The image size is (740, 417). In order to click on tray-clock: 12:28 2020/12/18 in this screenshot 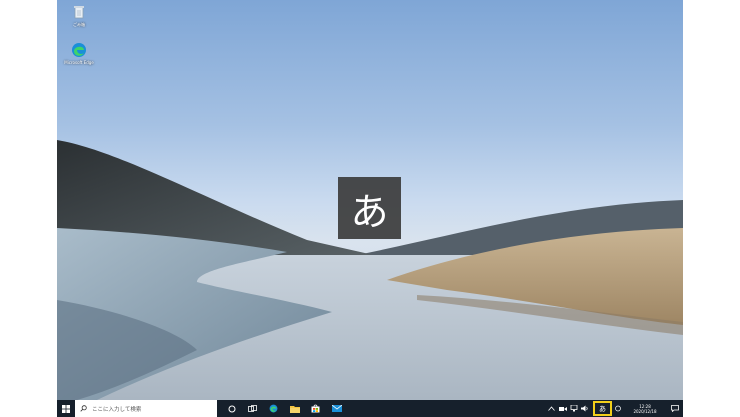, I will do `click(645, 408)`.